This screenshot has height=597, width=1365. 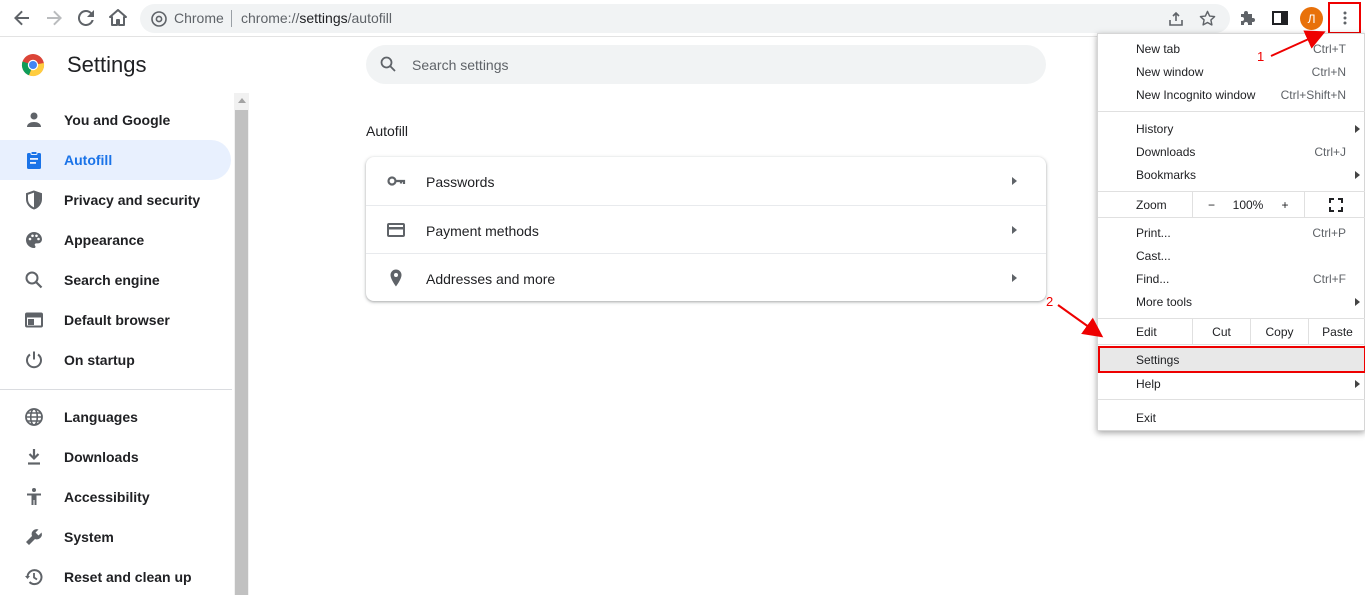 What do you see at coordinates (706, 181) in the screenshot?
I see `passwords-row: Passwords` at bounding box center [706, 181].